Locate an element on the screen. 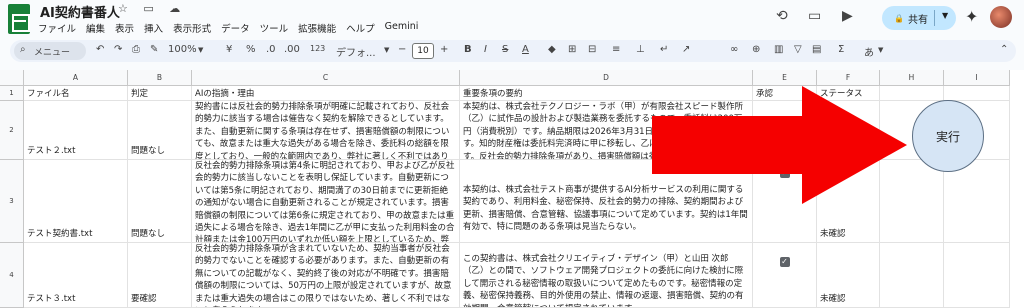 The width and height of the screenshot is (1024, 308). sheets-logo-icon is located at coordinates (19, 19).